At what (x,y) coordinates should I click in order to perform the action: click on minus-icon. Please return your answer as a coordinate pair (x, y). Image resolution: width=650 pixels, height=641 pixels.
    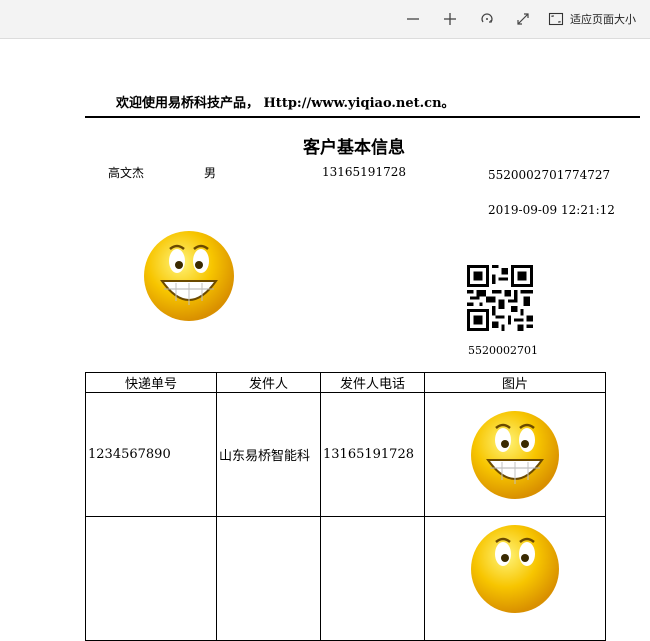
    Looking at the image, I should click on (413, 19).